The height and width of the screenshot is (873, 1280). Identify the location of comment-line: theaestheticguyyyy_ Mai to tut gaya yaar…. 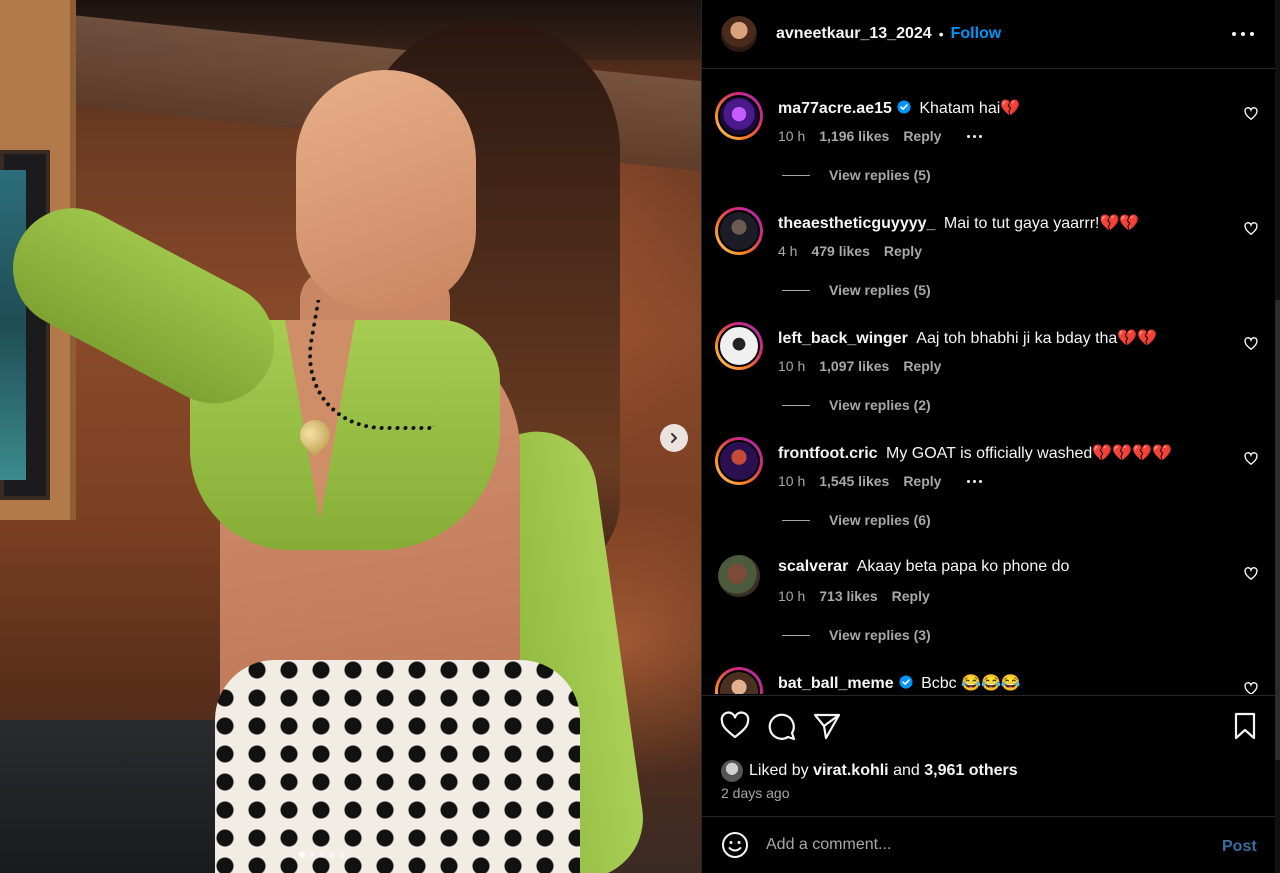
(958, 223).